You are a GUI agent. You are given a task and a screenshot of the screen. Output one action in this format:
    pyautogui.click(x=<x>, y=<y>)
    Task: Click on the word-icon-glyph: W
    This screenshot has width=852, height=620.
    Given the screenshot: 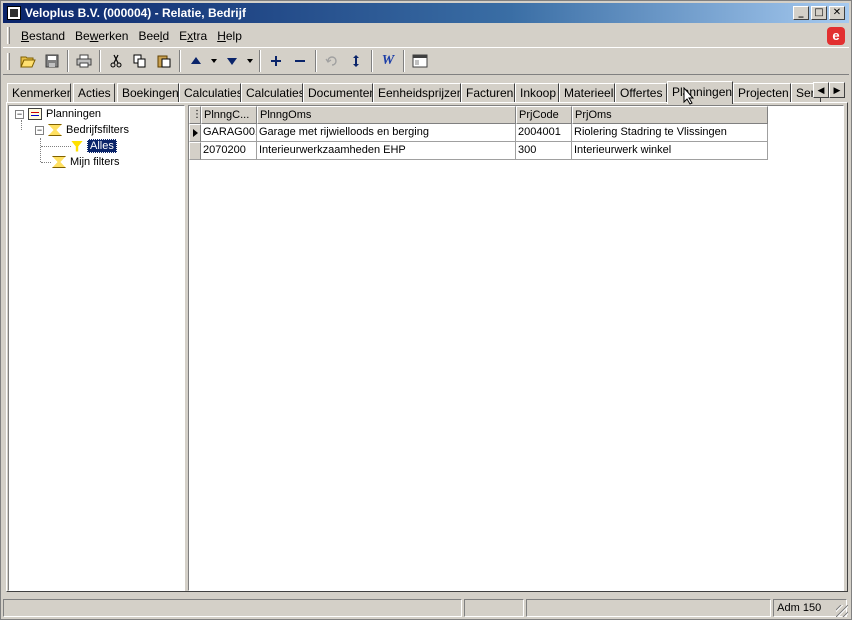 What is the action you would take?
    pyautogui.click(x=388, y=60)
    